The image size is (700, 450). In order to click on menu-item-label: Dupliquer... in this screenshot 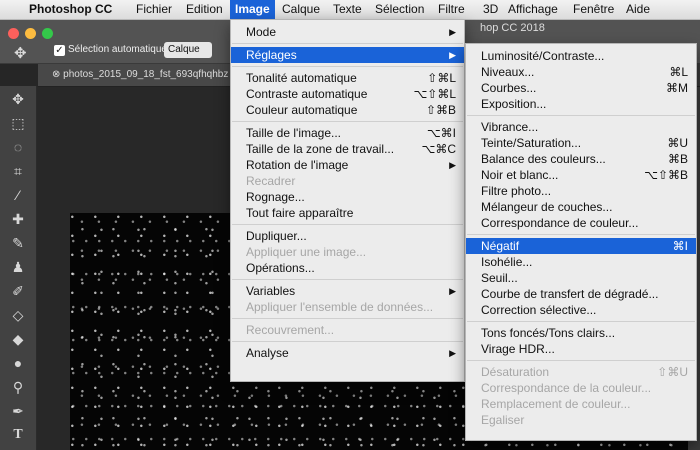, I will do `click(276, 236)`.